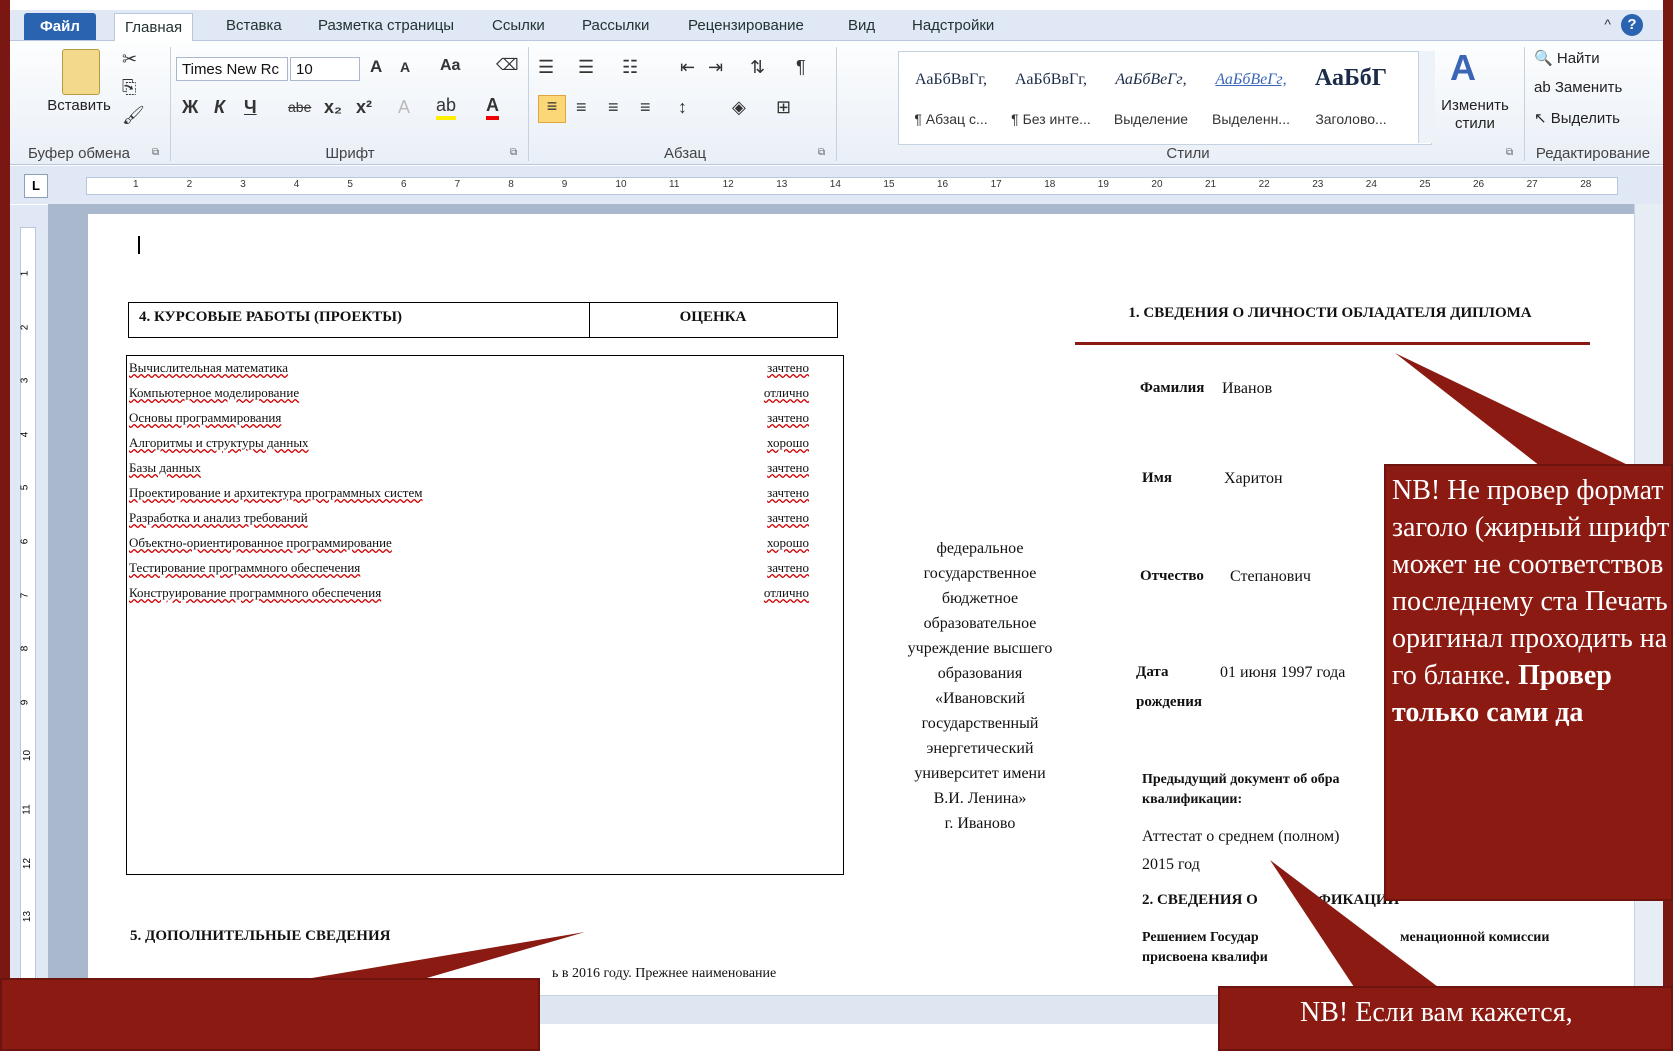 Image resolution: width=1673 pixels, height=1051 pixels. What do you see at coordinates (270, 1014) in the screenshot?
I see `callout-left` at bounding box center [270, 1014].